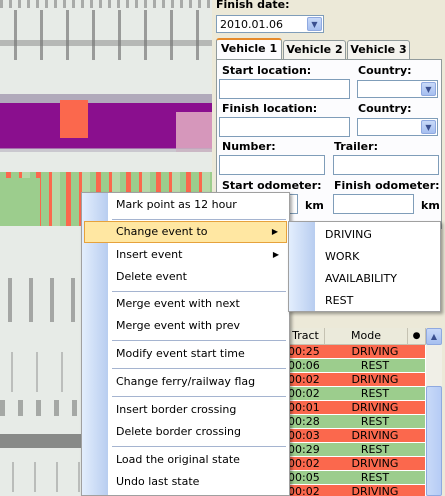 This screenshot has height=496, width=445. Describe the element at coordinates (364, 279) in the screenshot. I see `submenu-item-availability: AVAILABILITY` at that location.